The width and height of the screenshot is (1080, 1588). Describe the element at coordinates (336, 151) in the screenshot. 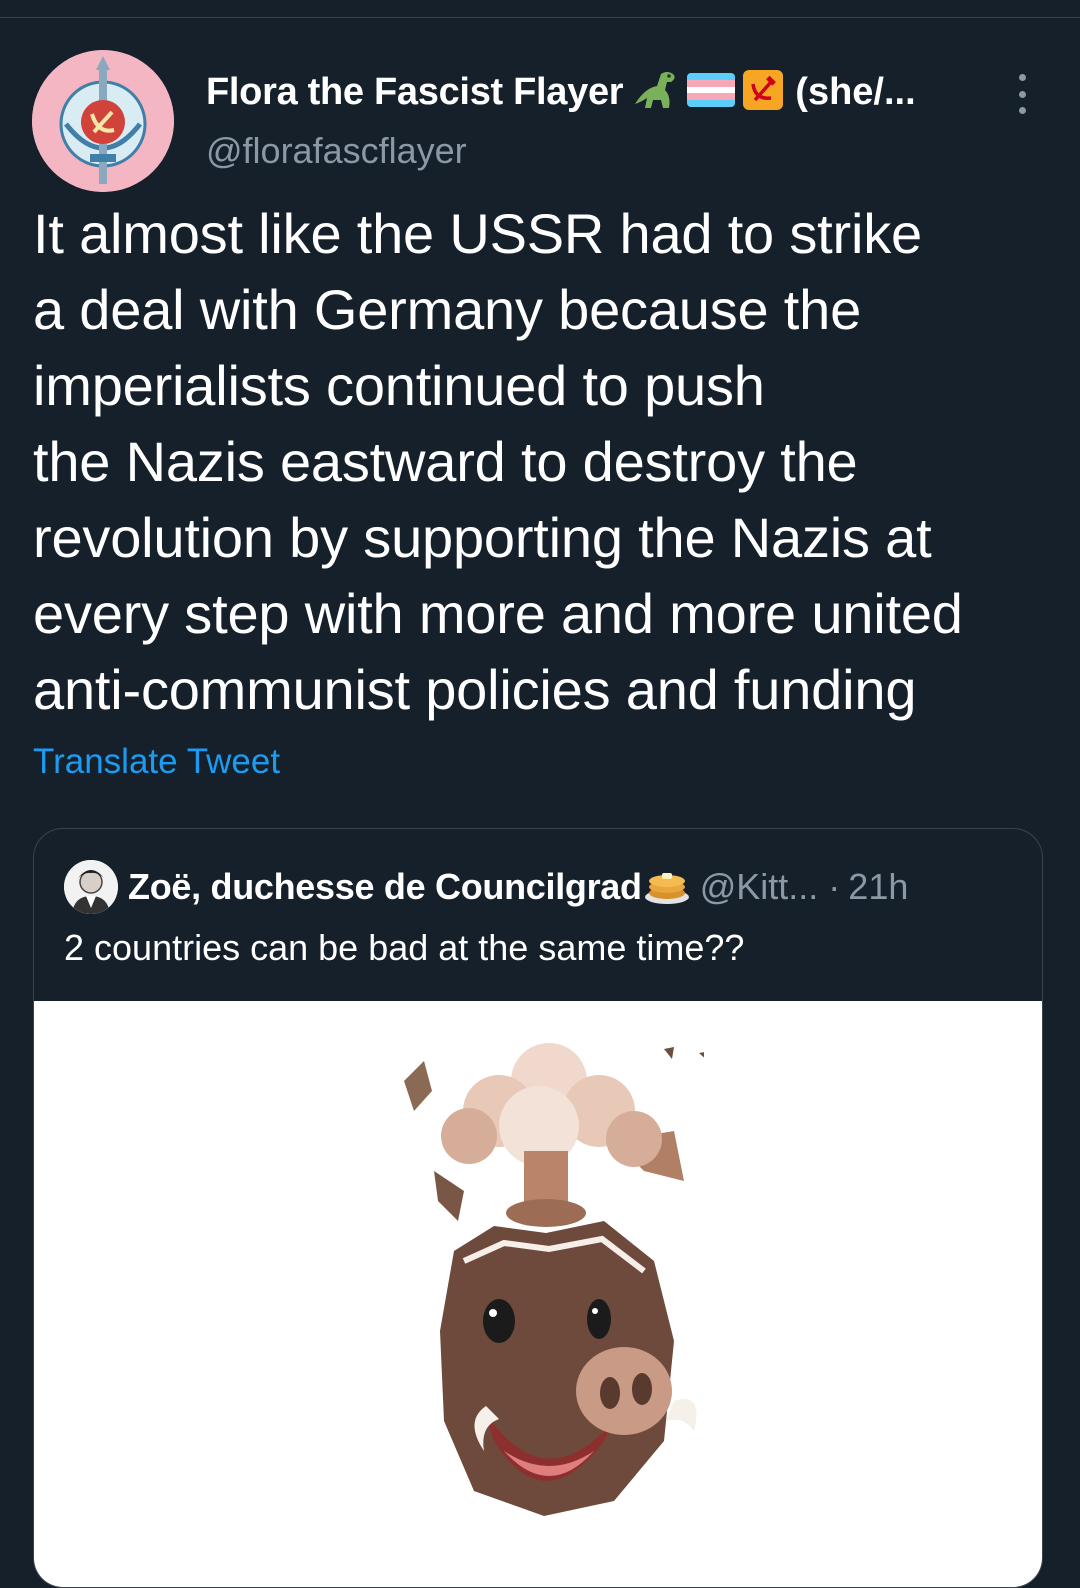

I see `author-handle: @florafascflayer` at that location.